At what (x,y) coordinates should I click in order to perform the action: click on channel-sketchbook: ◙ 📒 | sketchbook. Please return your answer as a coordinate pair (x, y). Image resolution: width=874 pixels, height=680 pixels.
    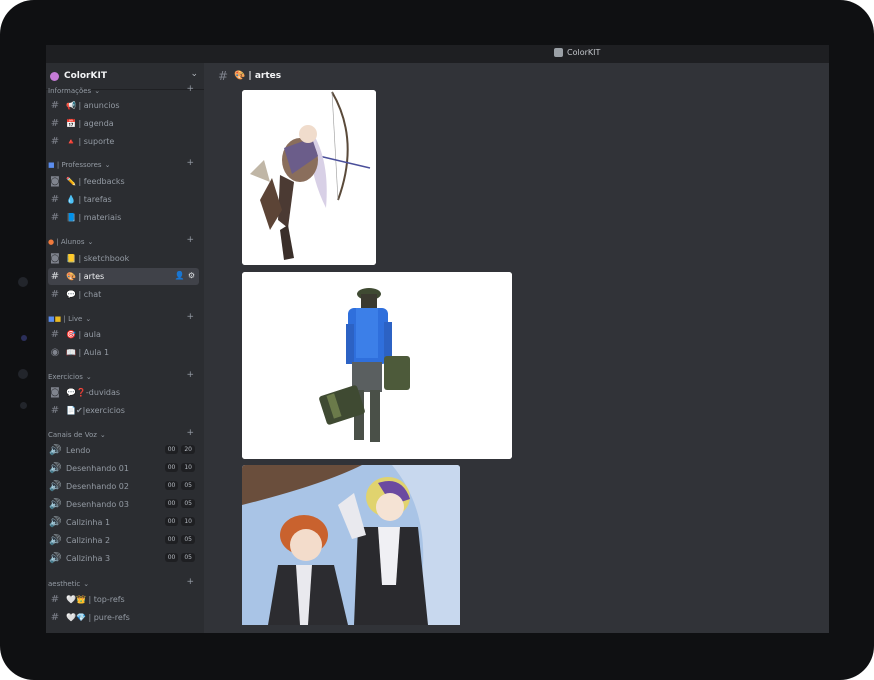
    Looking at the image, I should click on (123, 258).